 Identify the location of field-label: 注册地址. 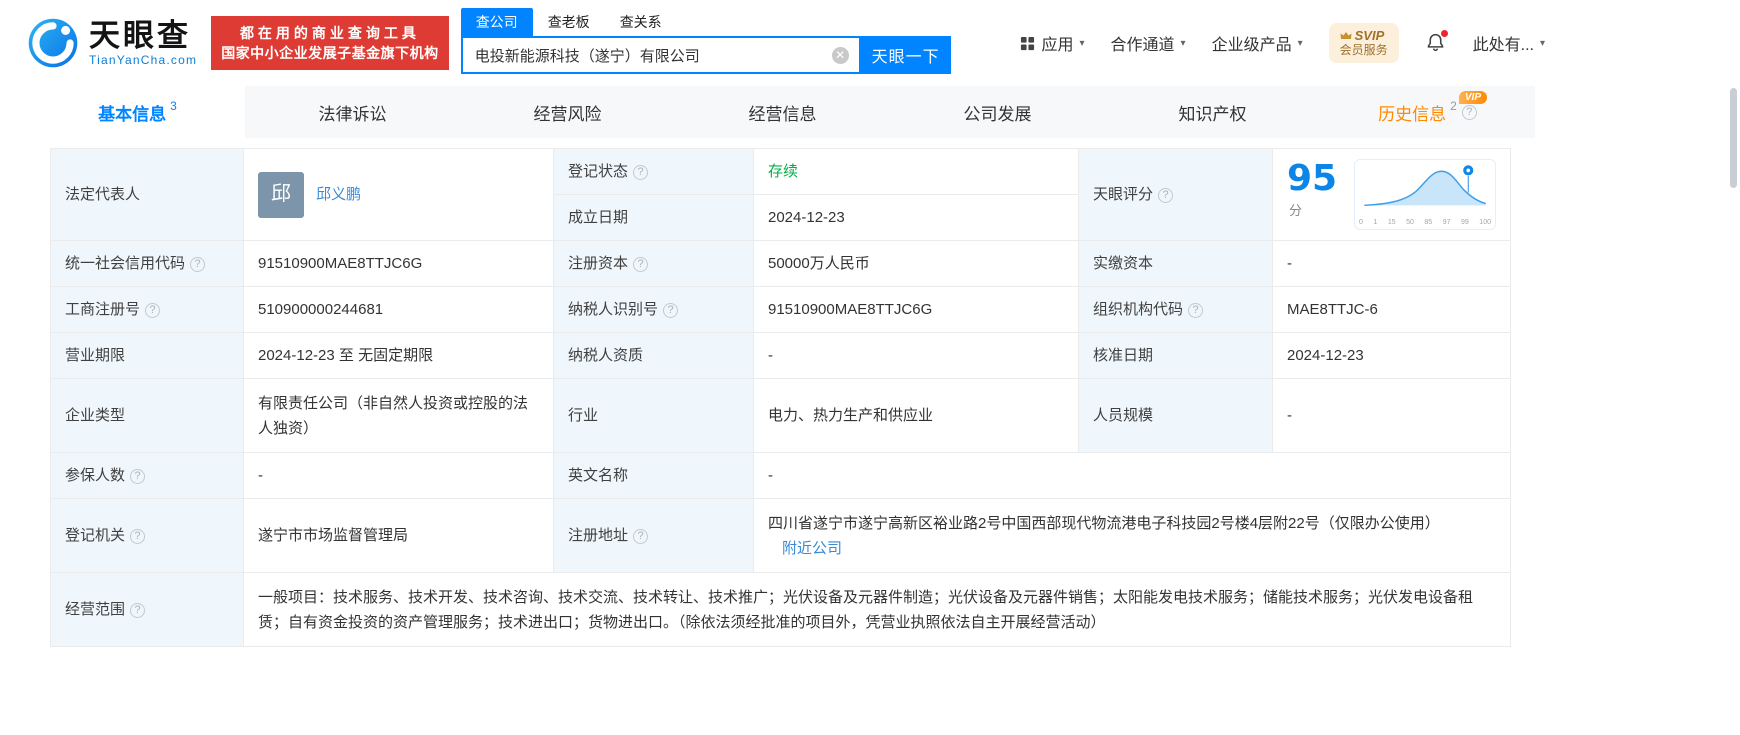
(598, 535).